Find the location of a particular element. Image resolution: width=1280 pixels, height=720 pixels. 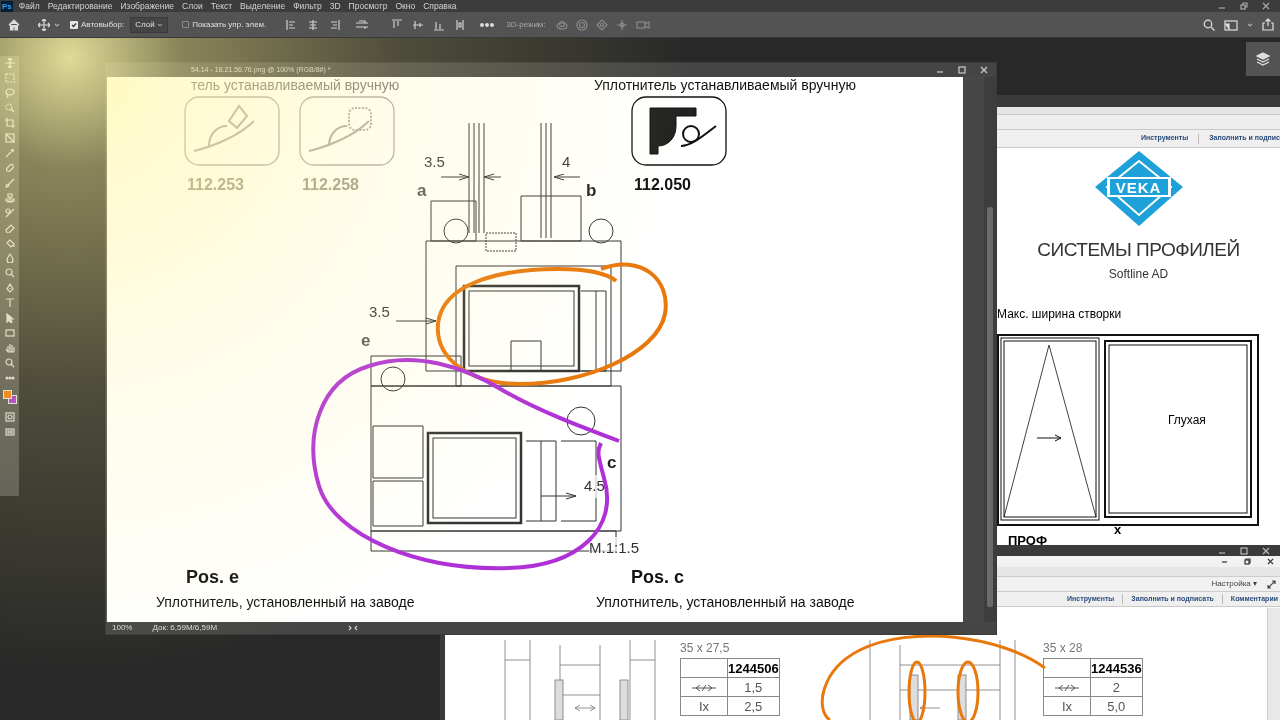

table-cell: 2 is located at coordinates (1116, 687).